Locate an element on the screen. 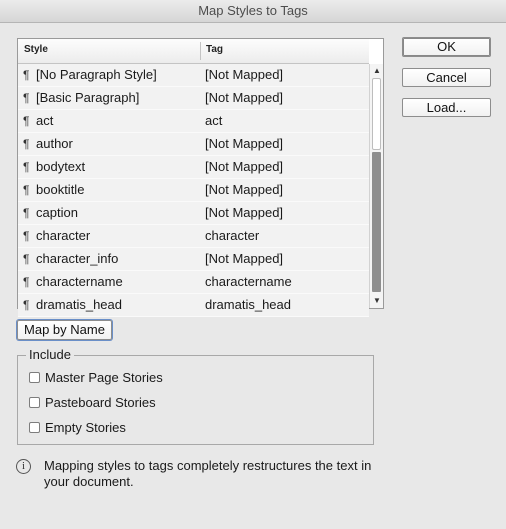 The image size is (506, 529). master-page-stories-checkbox is located at coordinates (34, 377).